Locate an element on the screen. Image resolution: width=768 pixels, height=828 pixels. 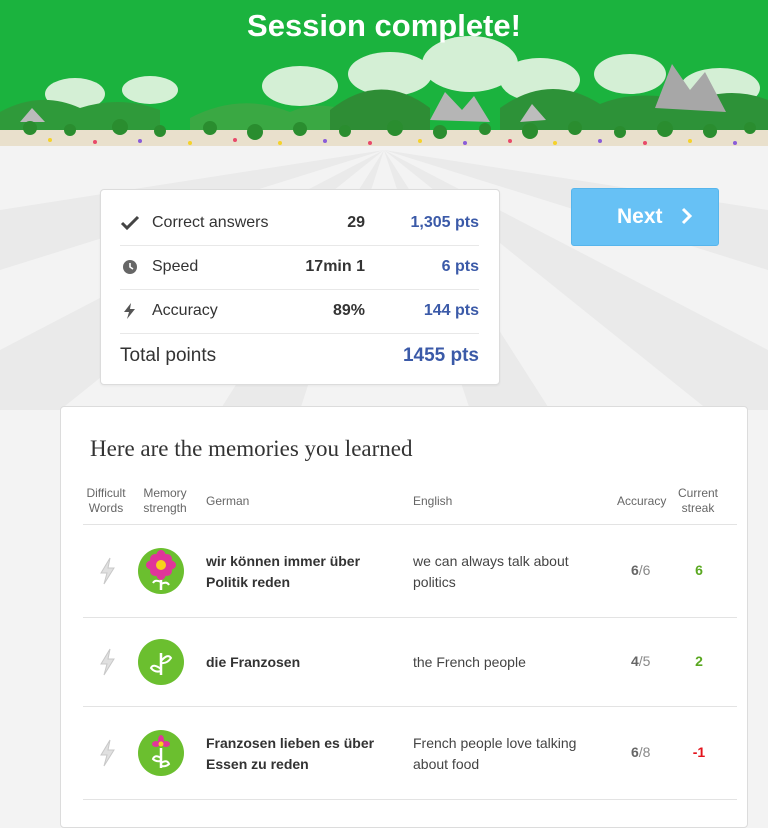
accuracy-cell: 4/5 is located at coordinates (640, 661).